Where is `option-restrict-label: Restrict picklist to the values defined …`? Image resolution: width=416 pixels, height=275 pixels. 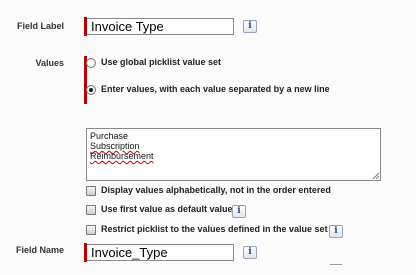
option-restrict-label: Restrict picklist to the values defined … is located at coordinates (214, 229).